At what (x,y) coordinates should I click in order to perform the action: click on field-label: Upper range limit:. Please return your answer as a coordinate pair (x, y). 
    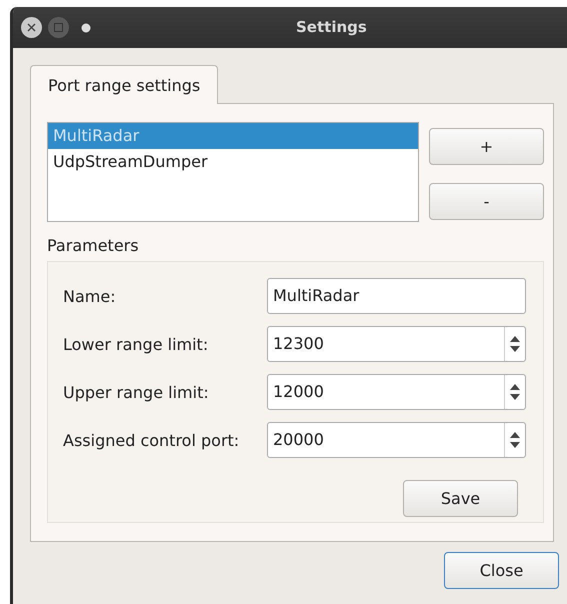
    Looking at the image, I should click on (136, 392).